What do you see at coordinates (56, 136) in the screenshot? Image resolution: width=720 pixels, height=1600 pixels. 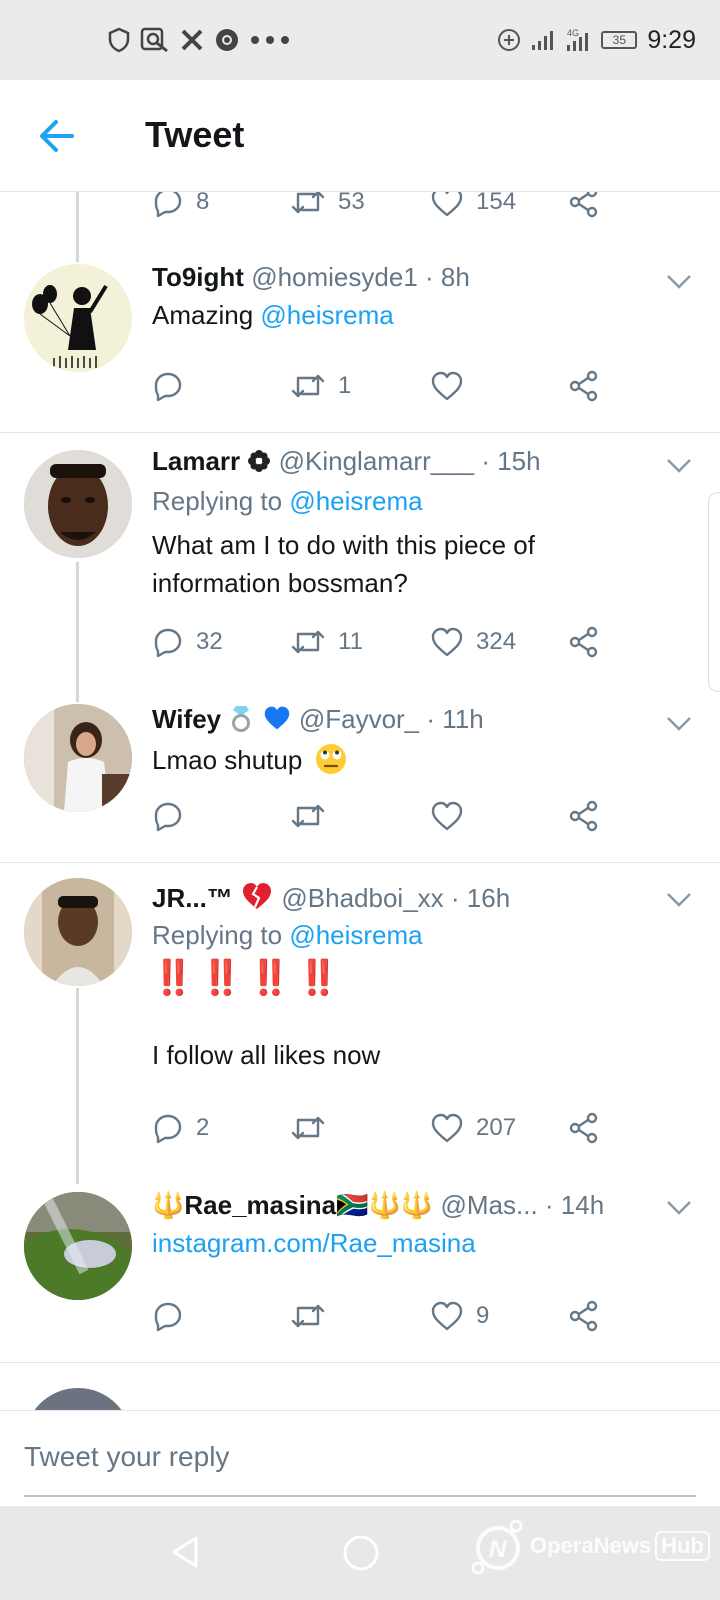 I see `back-arrow-icon` at bounding box center [56, 136].